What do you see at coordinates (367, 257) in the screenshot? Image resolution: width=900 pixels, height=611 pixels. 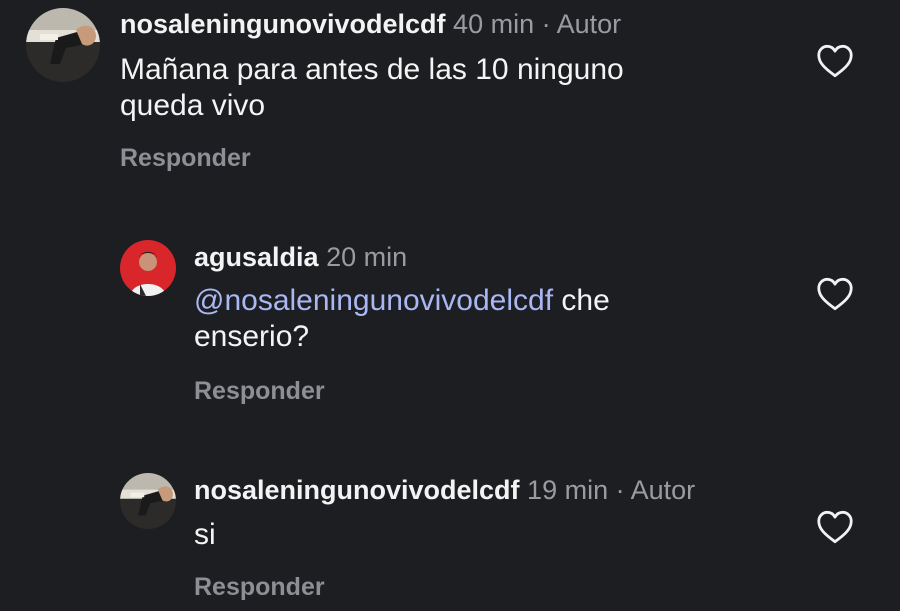 I see `timestamp: 20 min` at bounding box center [367, 257].